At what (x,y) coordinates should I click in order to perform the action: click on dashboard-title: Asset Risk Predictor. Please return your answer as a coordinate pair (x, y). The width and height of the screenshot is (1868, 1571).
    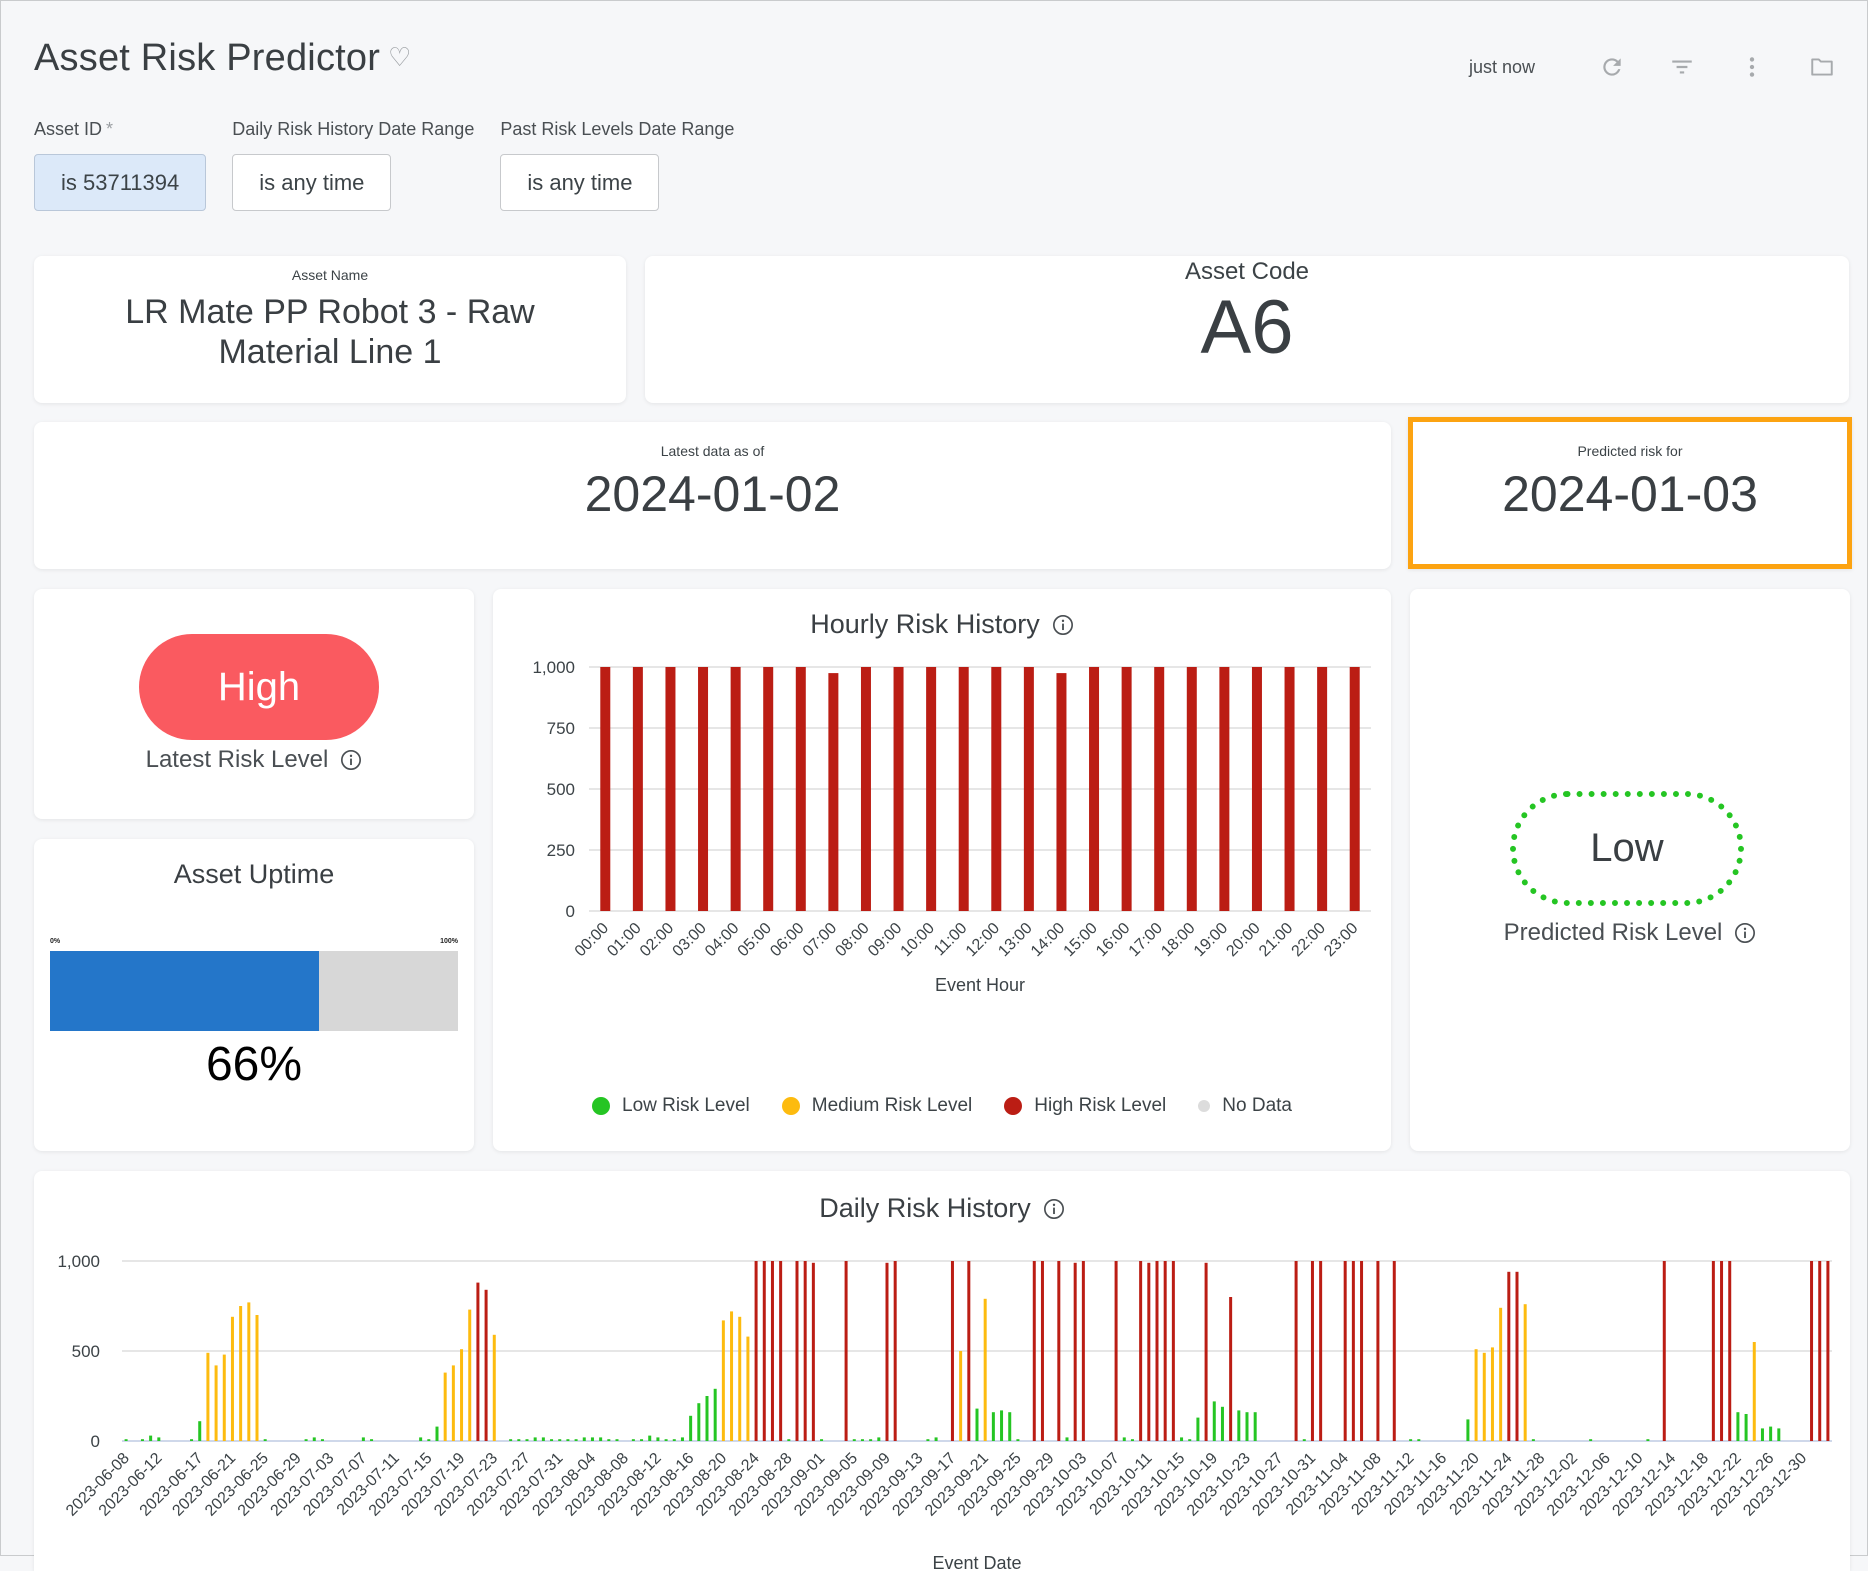
    Looking at the image, I should click on (207, 58).